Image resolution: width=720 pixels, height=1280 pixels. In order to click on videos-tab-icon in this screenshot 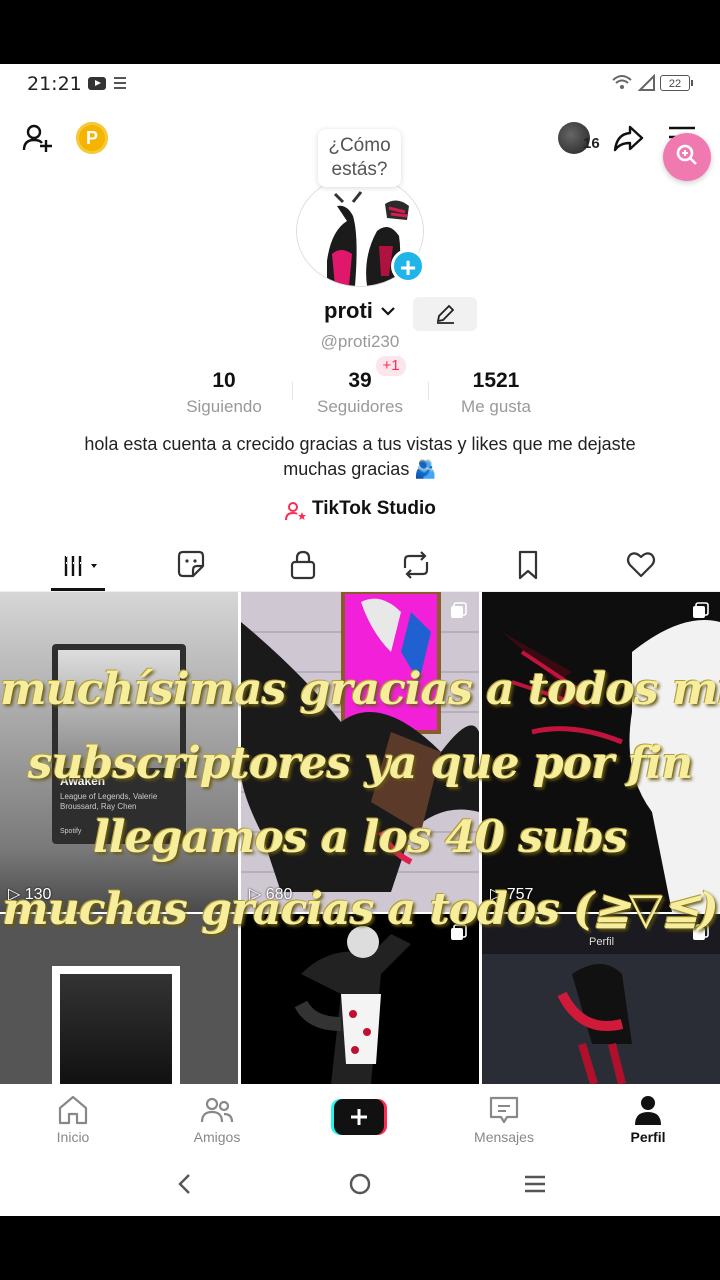, I will do `click(82, 565)`.